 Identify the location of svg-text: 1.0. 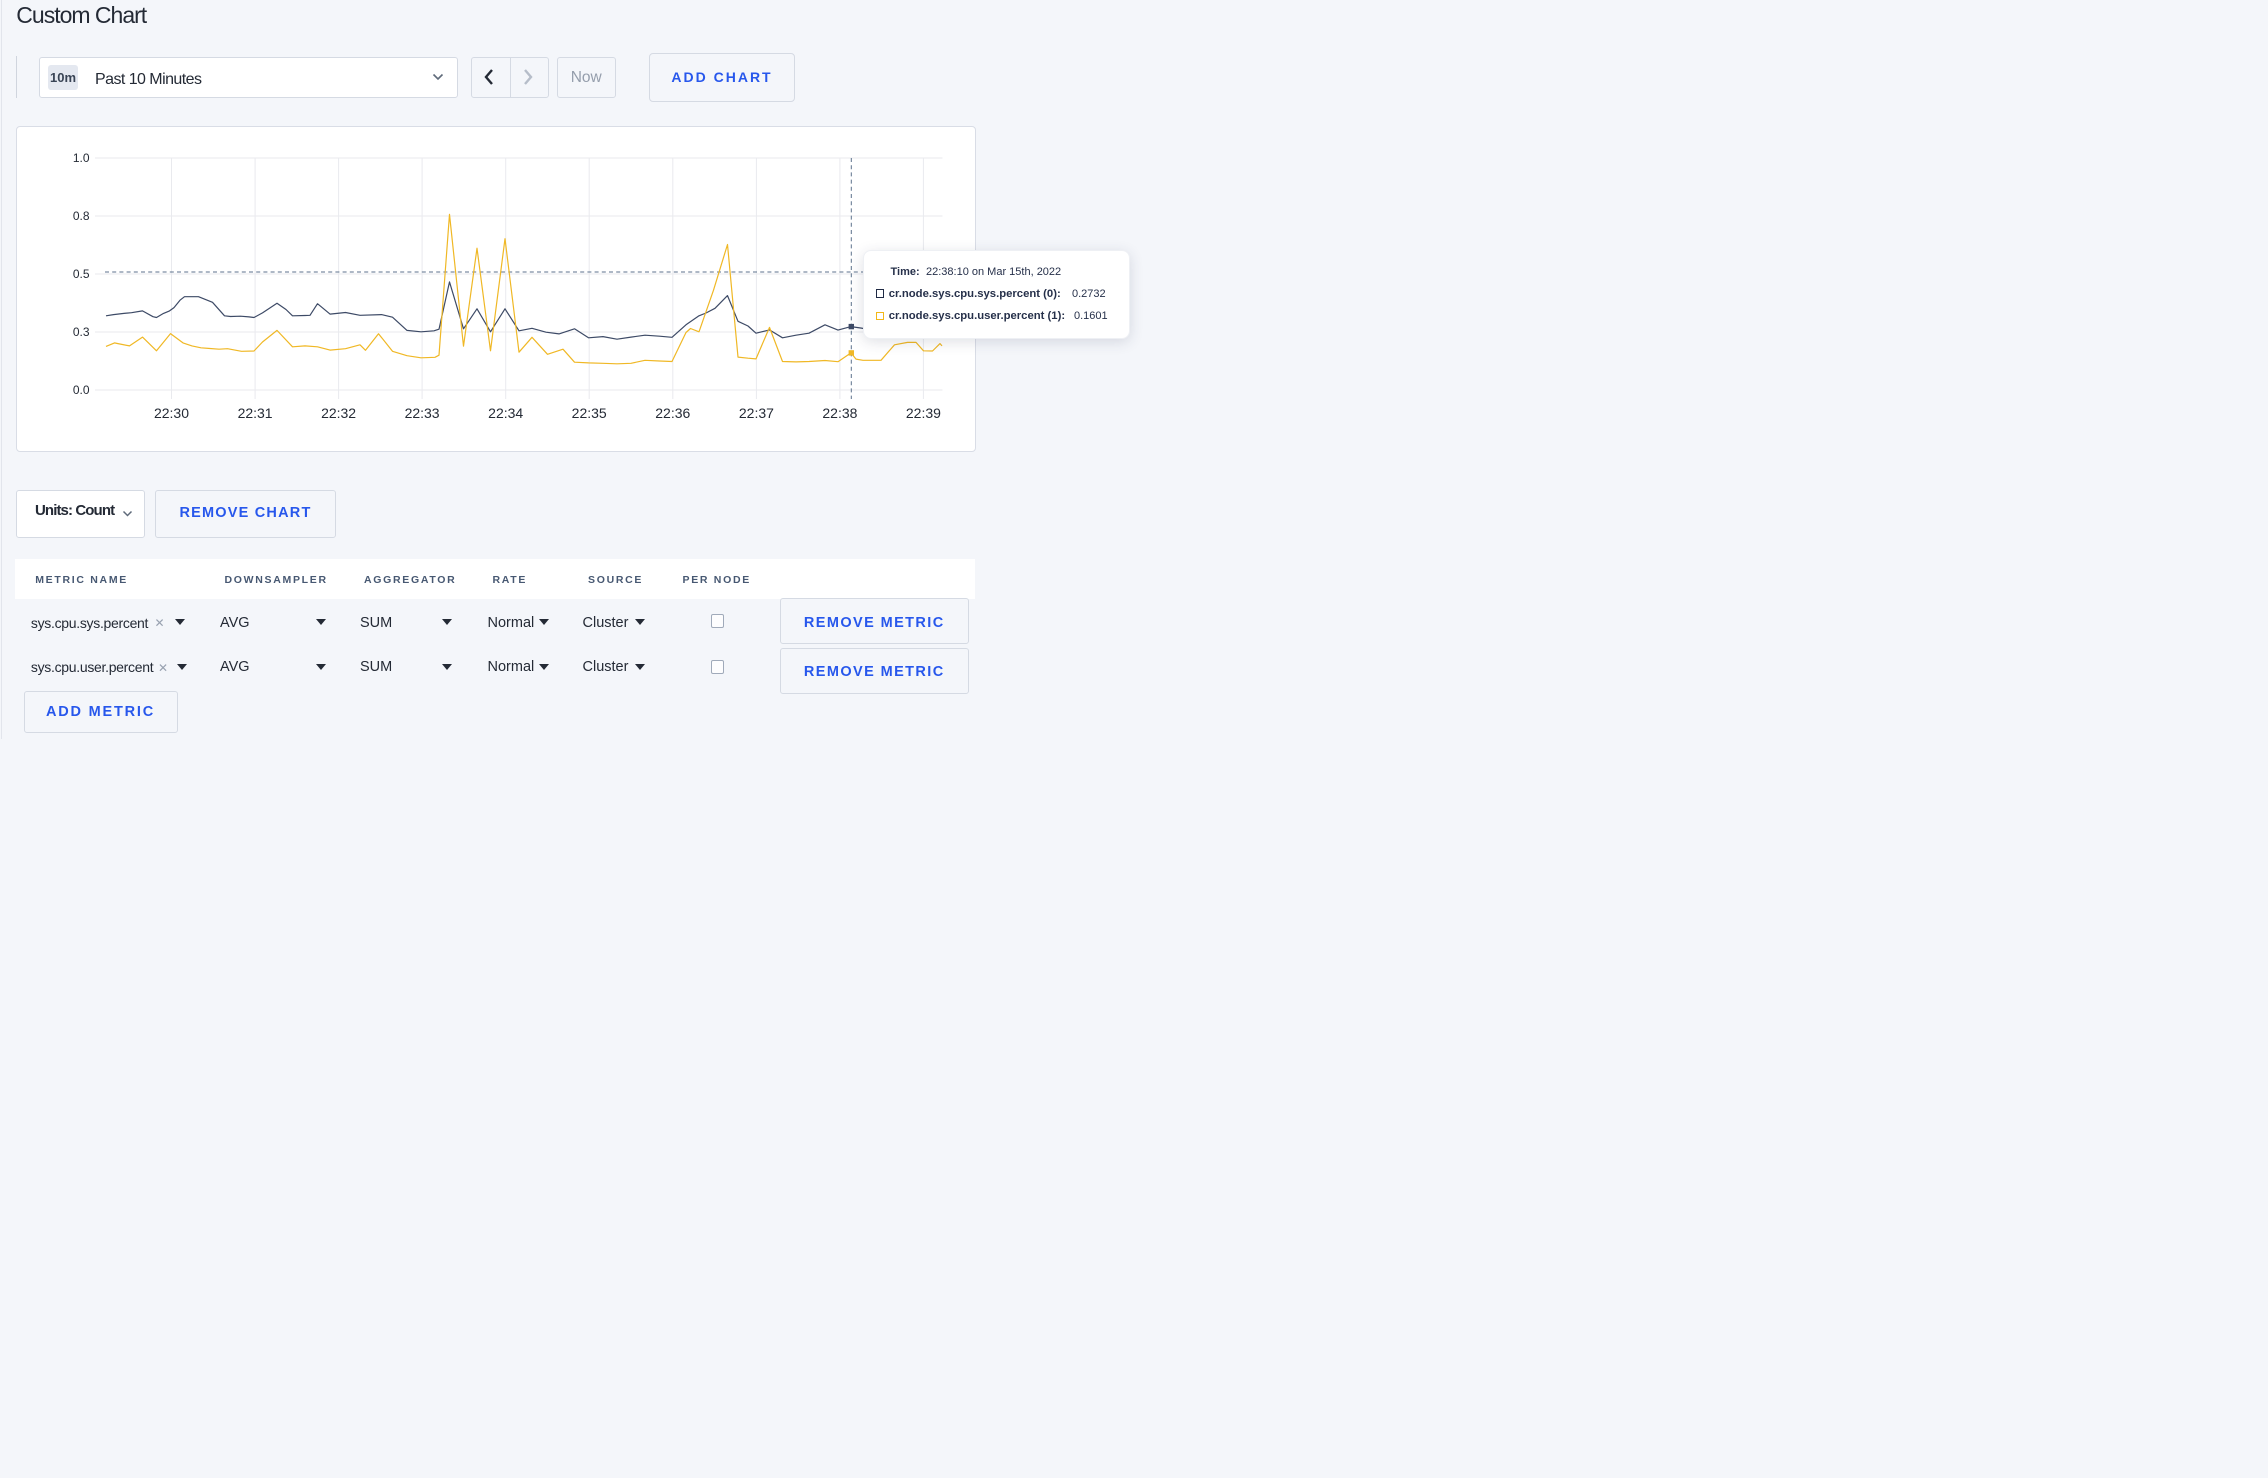
(81, 158).